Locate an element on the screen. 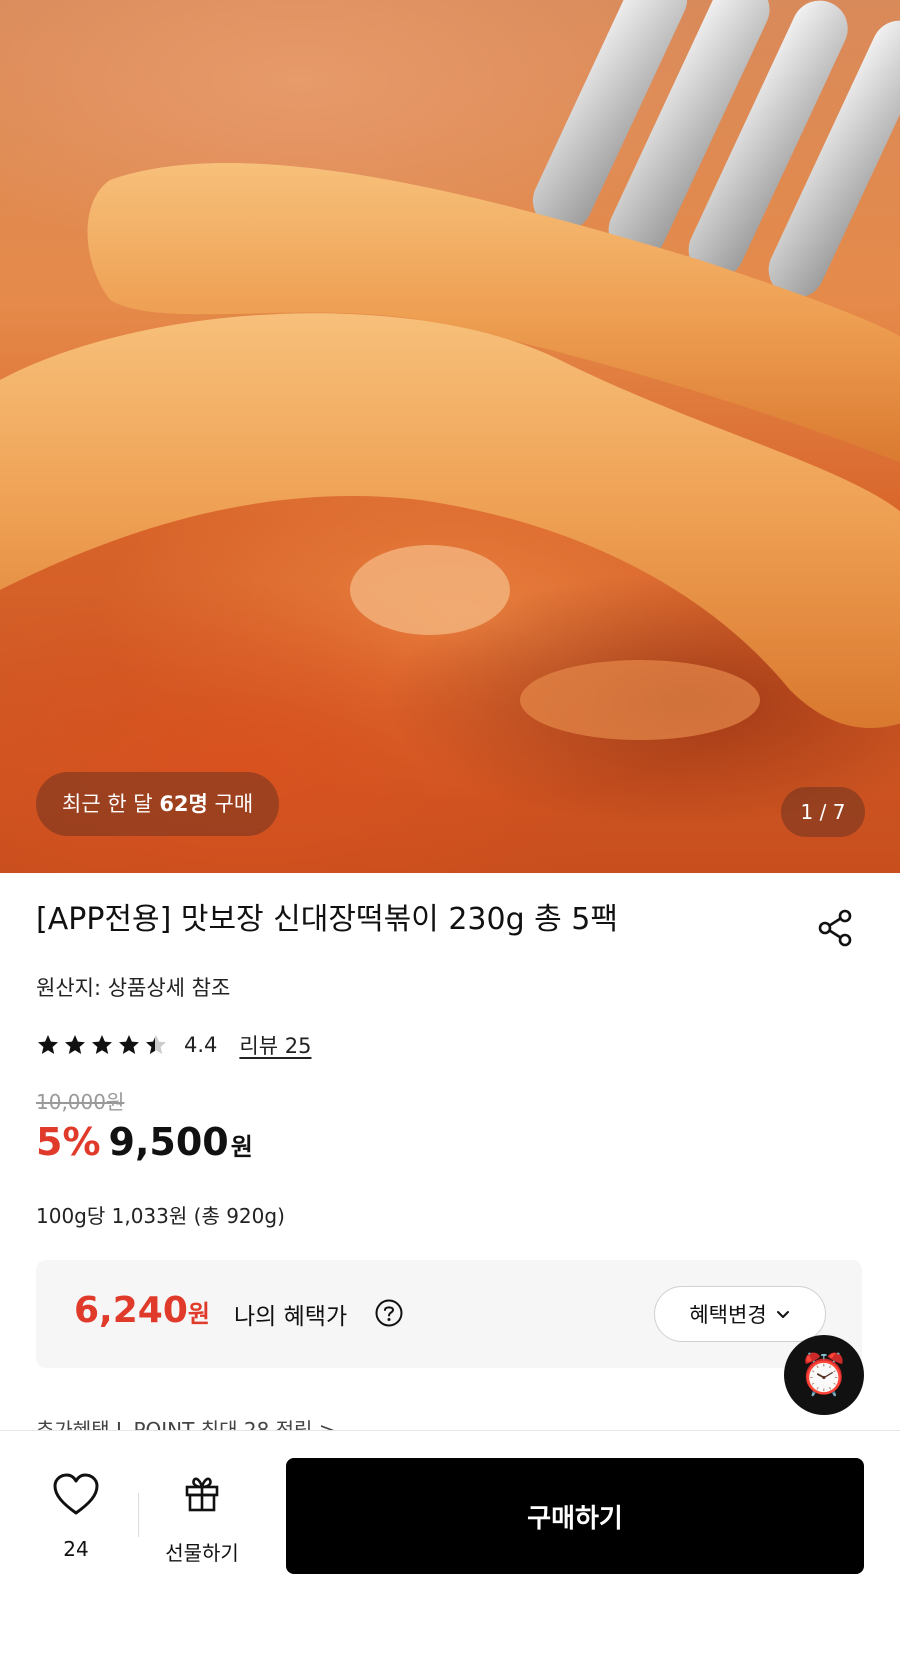 The height and width of the screenshot is (1677, 900). recent-purchase-suffix: 구매 is located at coordinates (230, 804).